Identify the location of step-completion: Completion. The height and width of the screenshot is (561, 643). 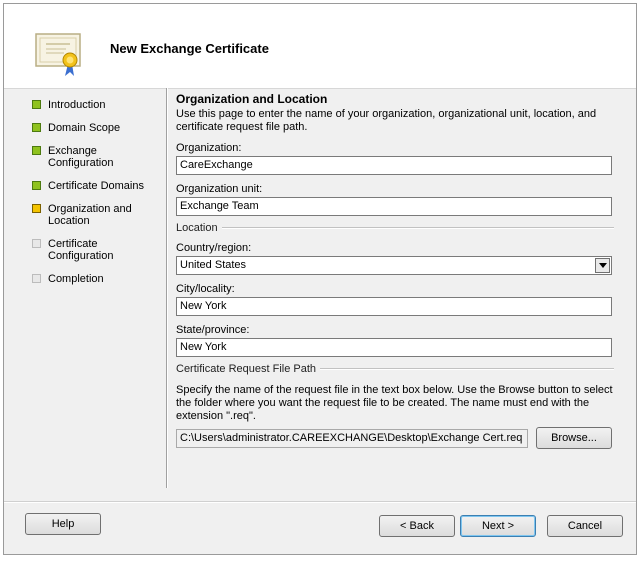
(97, 279).